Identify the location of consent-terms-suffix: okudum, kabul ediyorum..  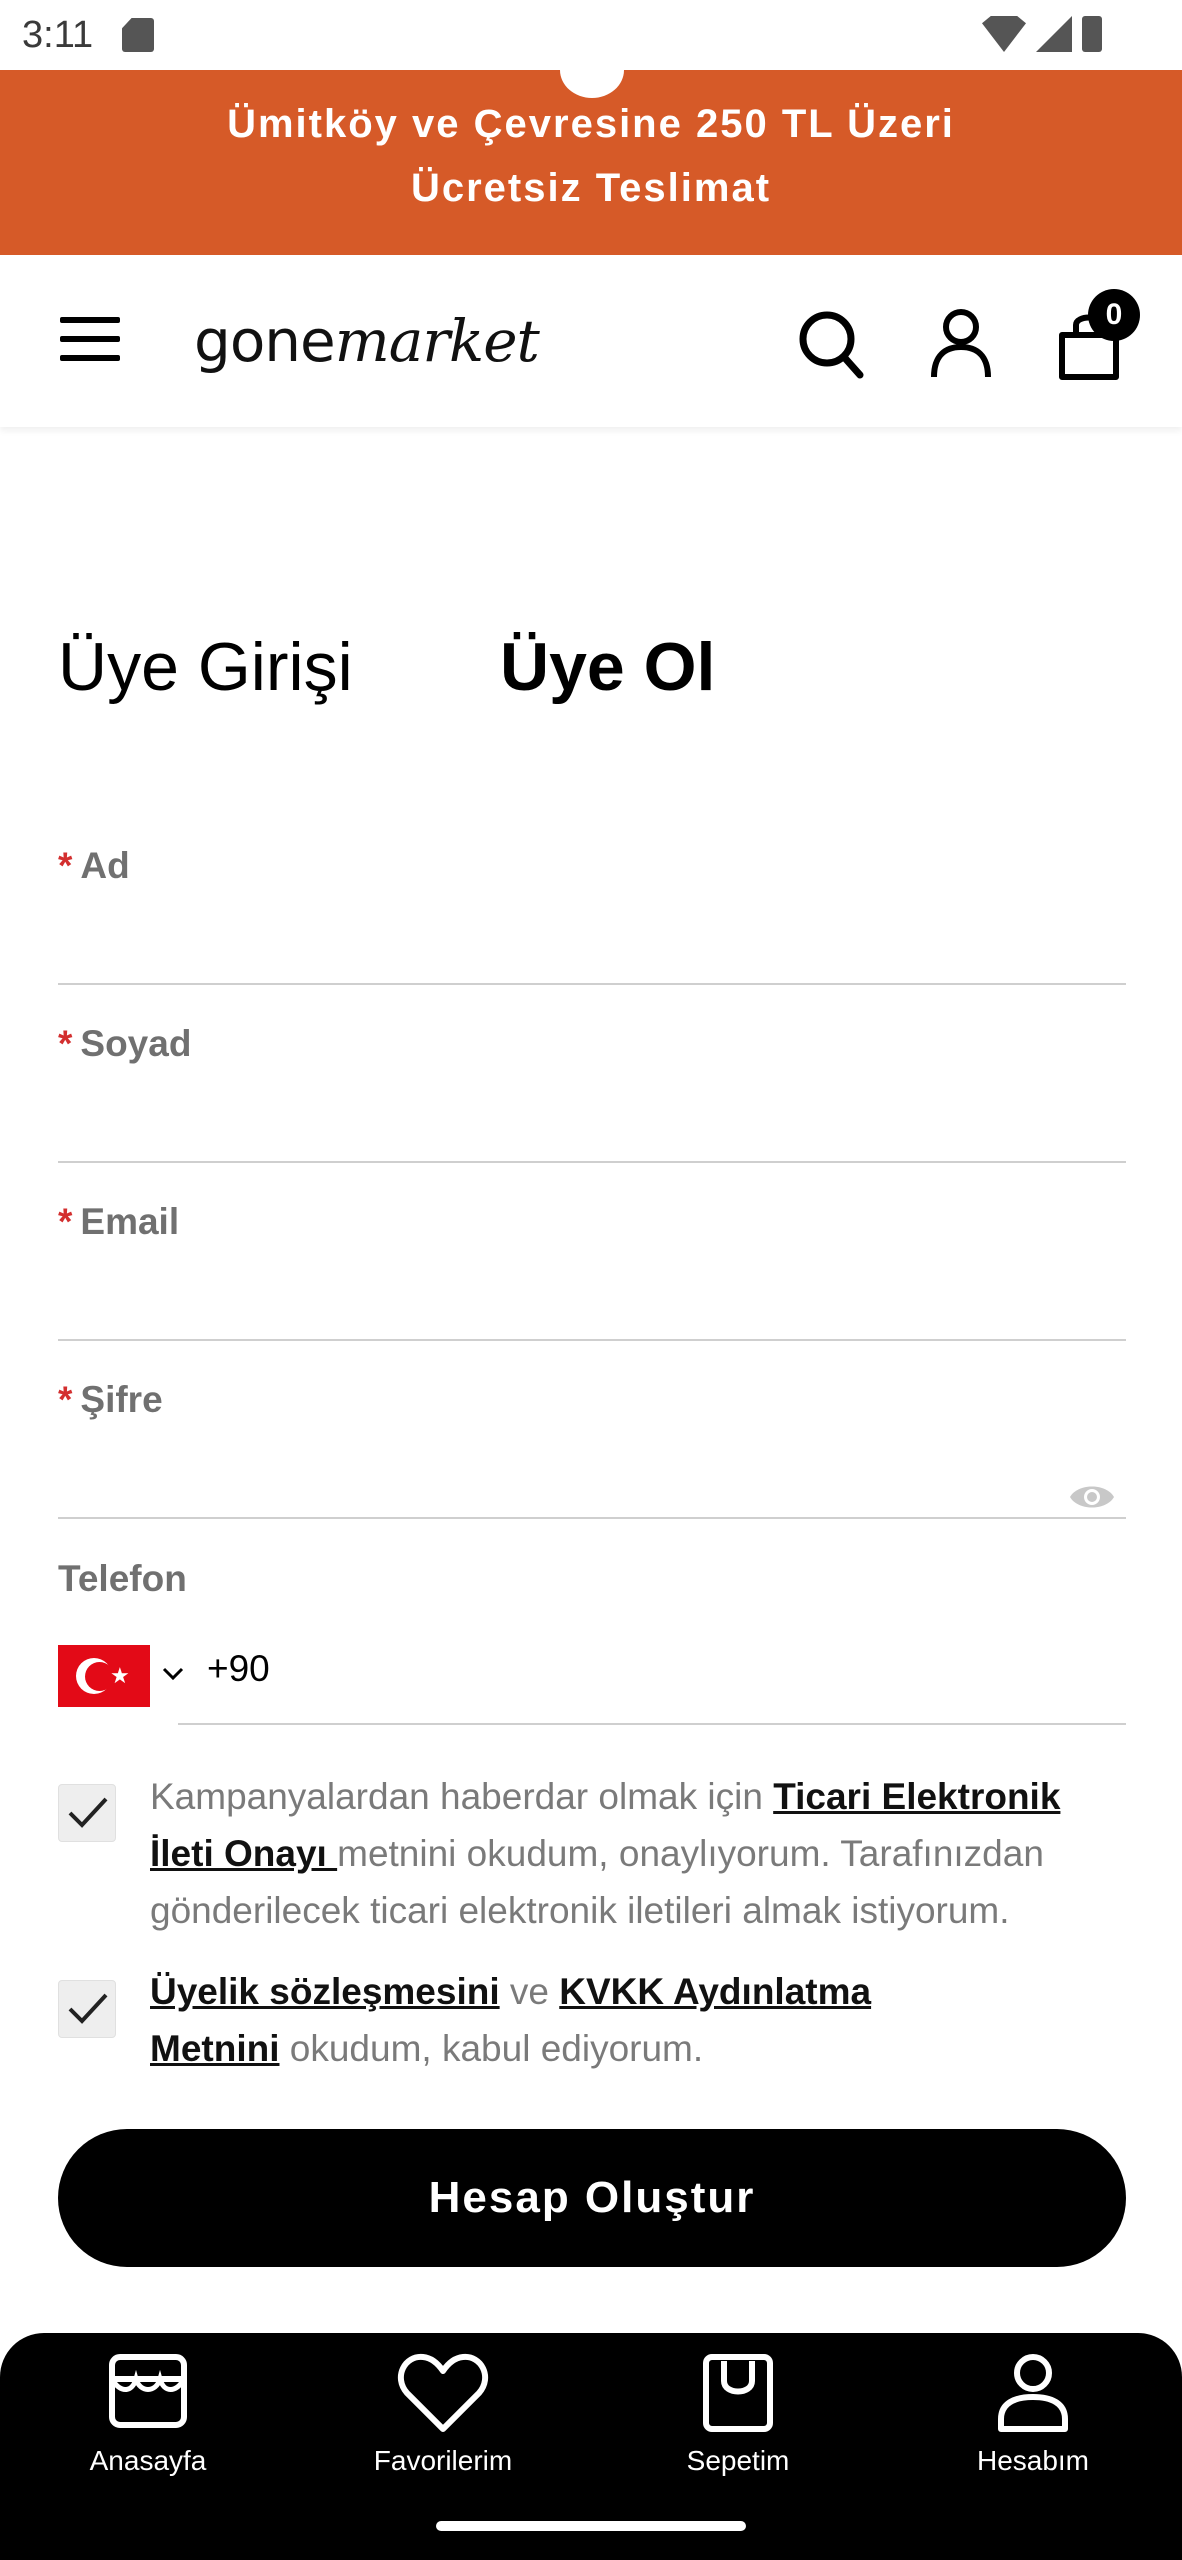
(491, 2048).